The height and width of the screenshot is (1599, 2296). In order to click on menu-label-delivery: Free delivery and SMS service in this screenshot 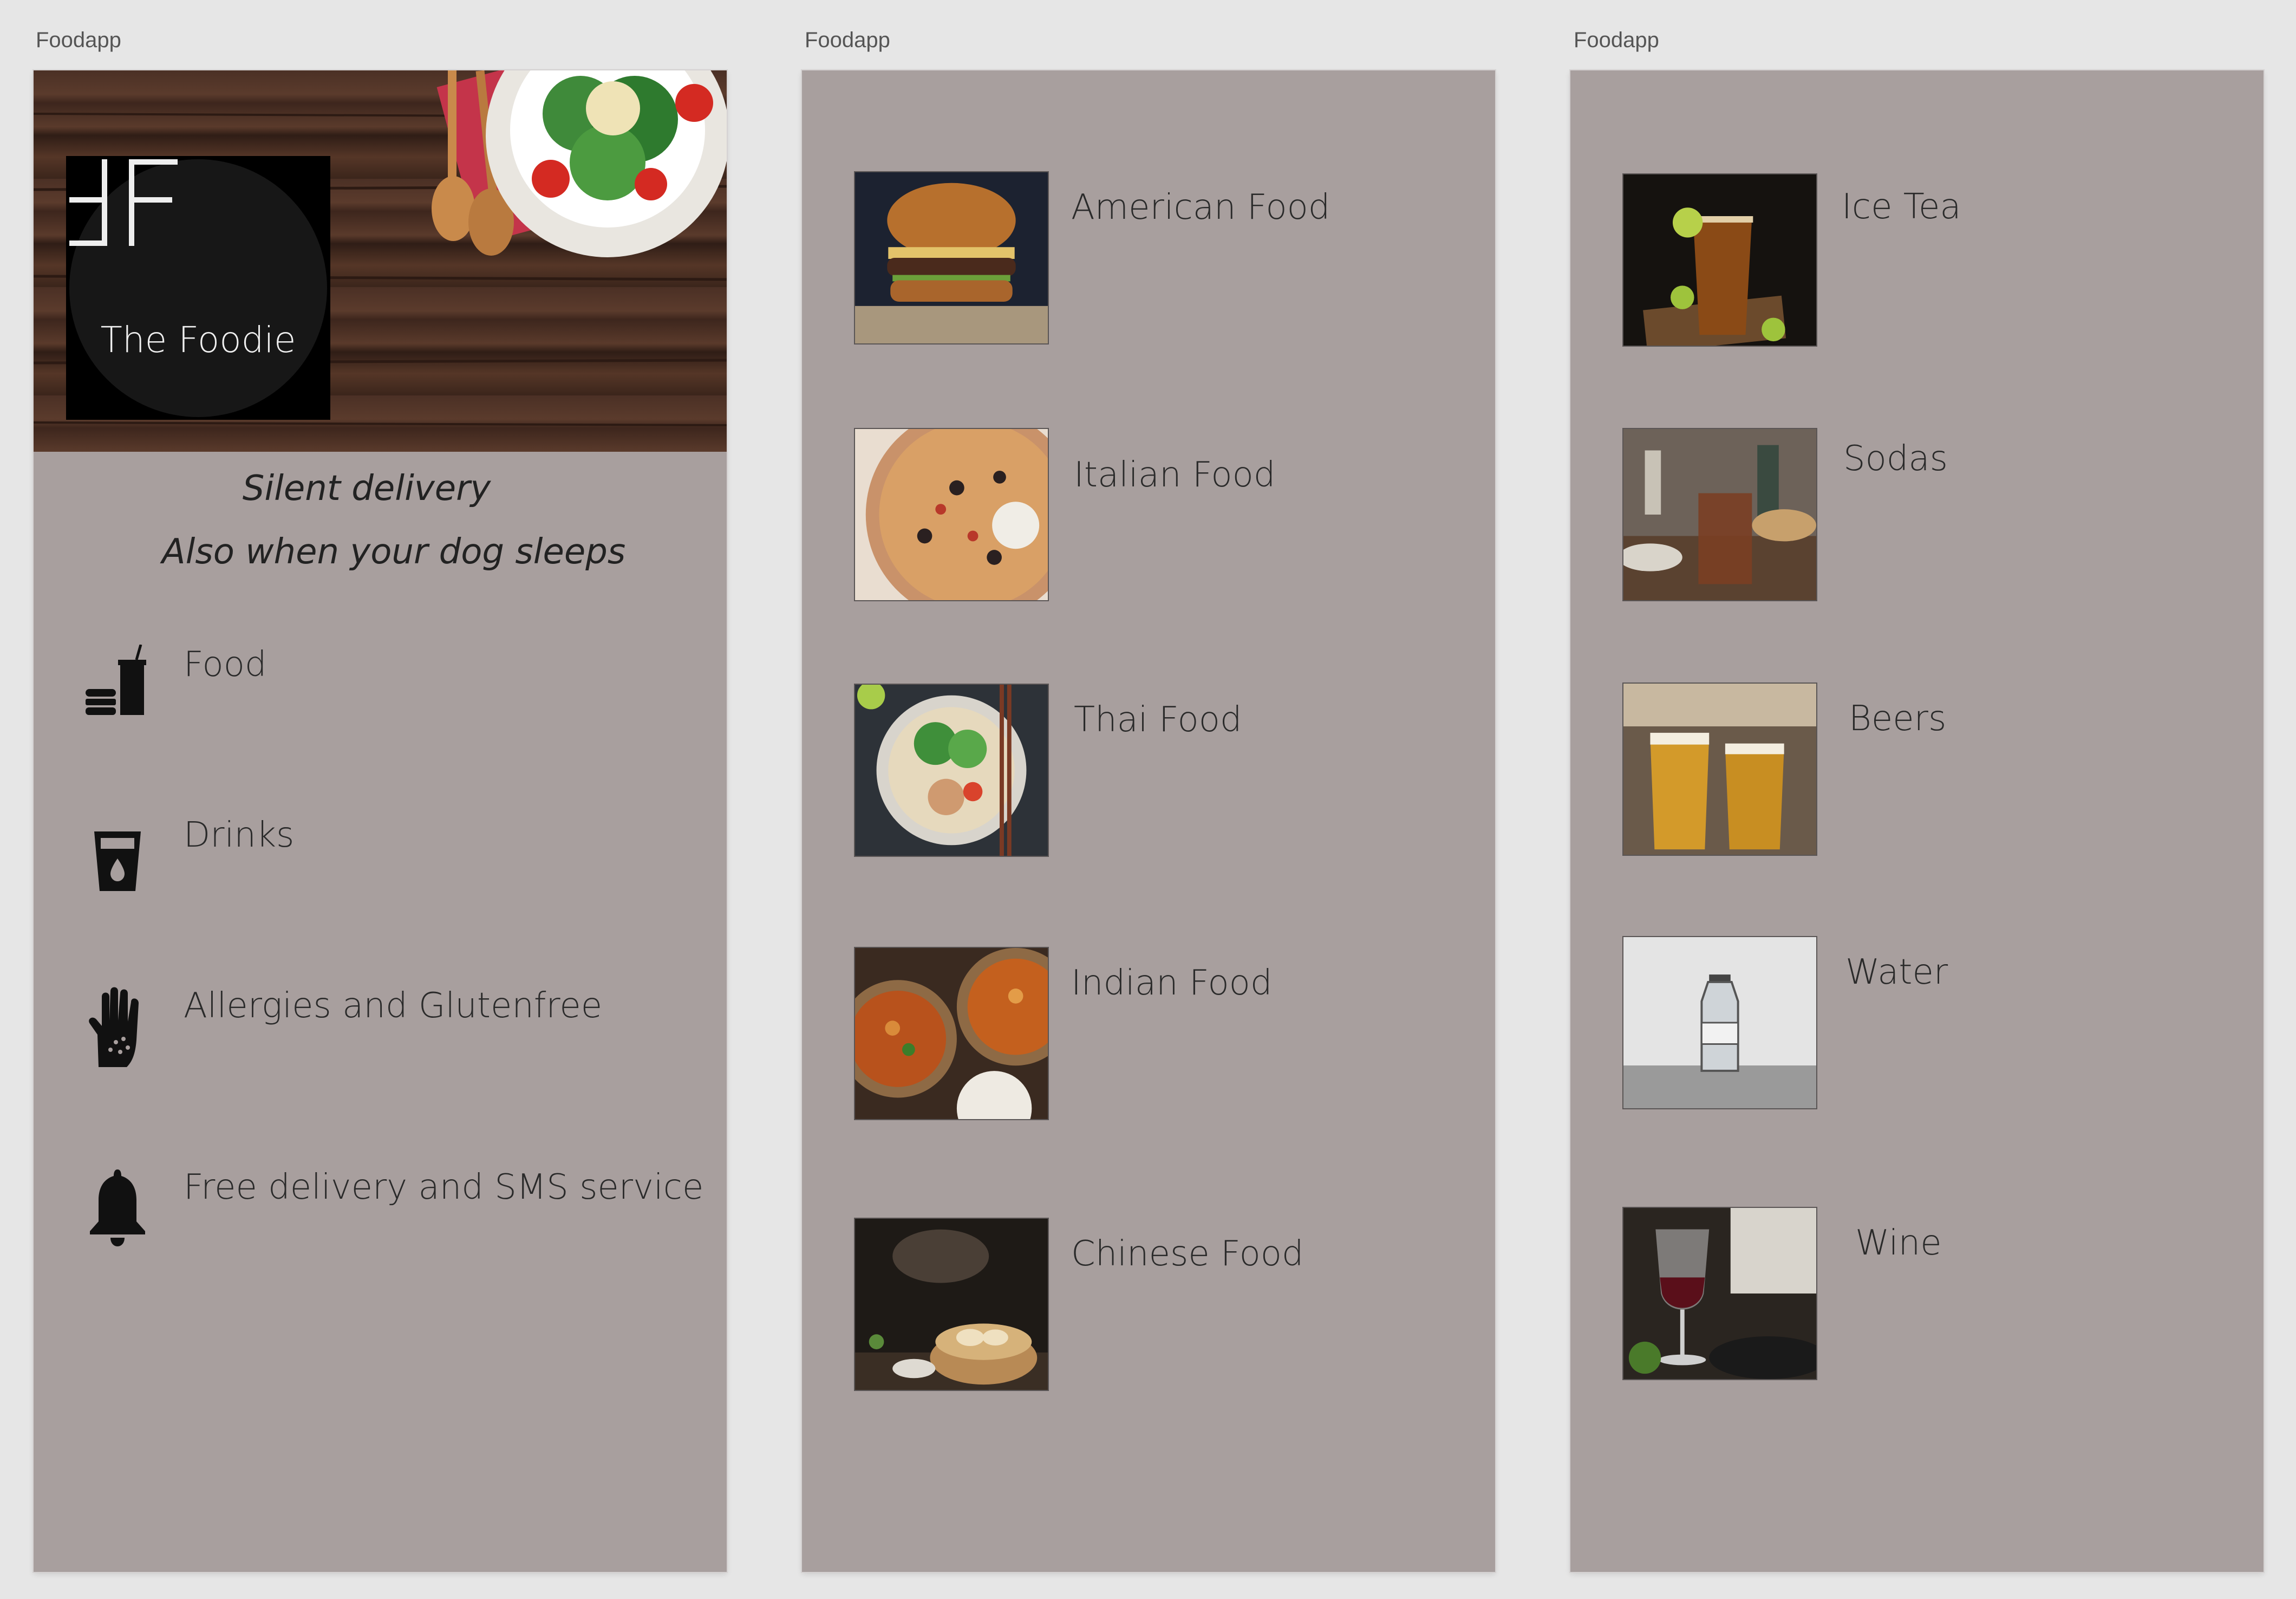, I will do `click(444, 1187)`.